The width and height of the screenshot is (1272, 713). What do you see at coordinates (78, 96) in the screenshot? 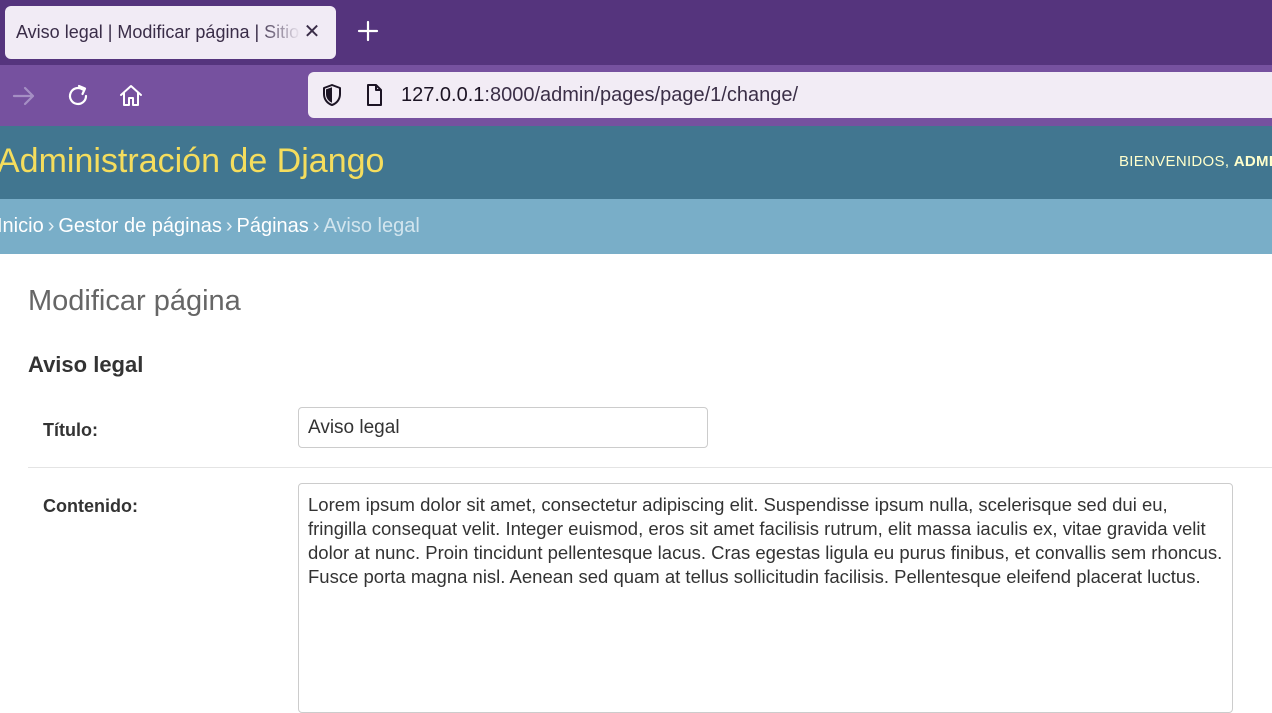
I see `reload-icon` at bounding box center [78, 96].